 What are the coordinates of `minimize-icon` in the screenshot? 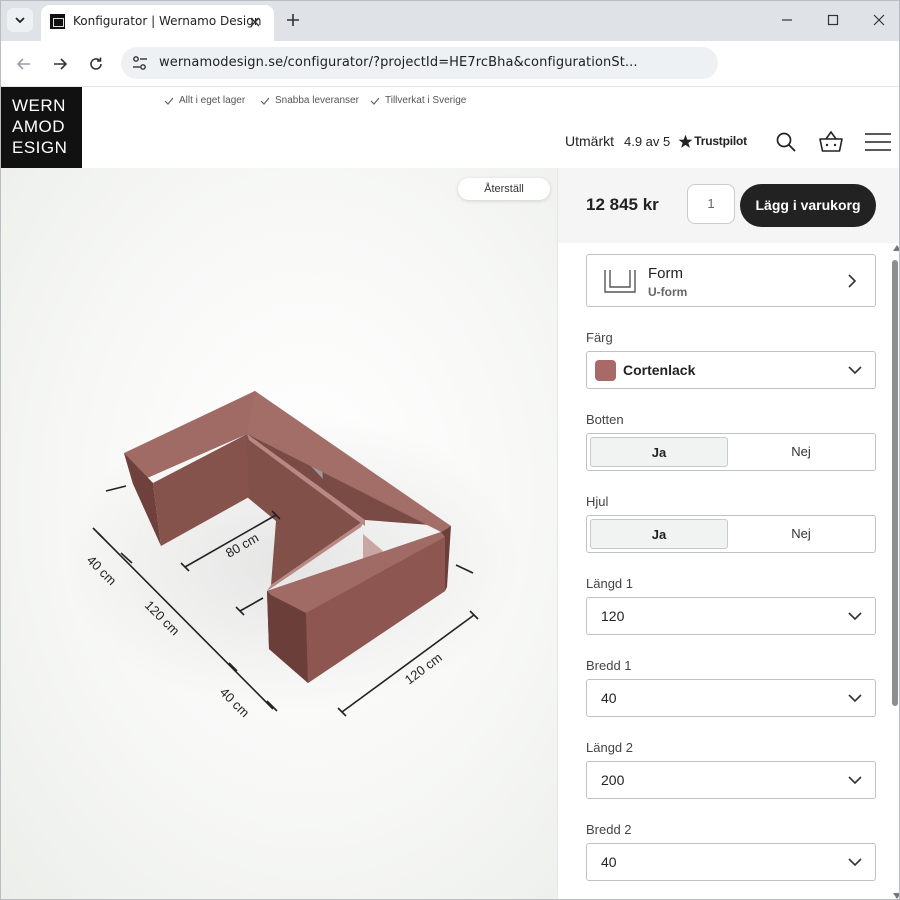 It's located at (787, 20).